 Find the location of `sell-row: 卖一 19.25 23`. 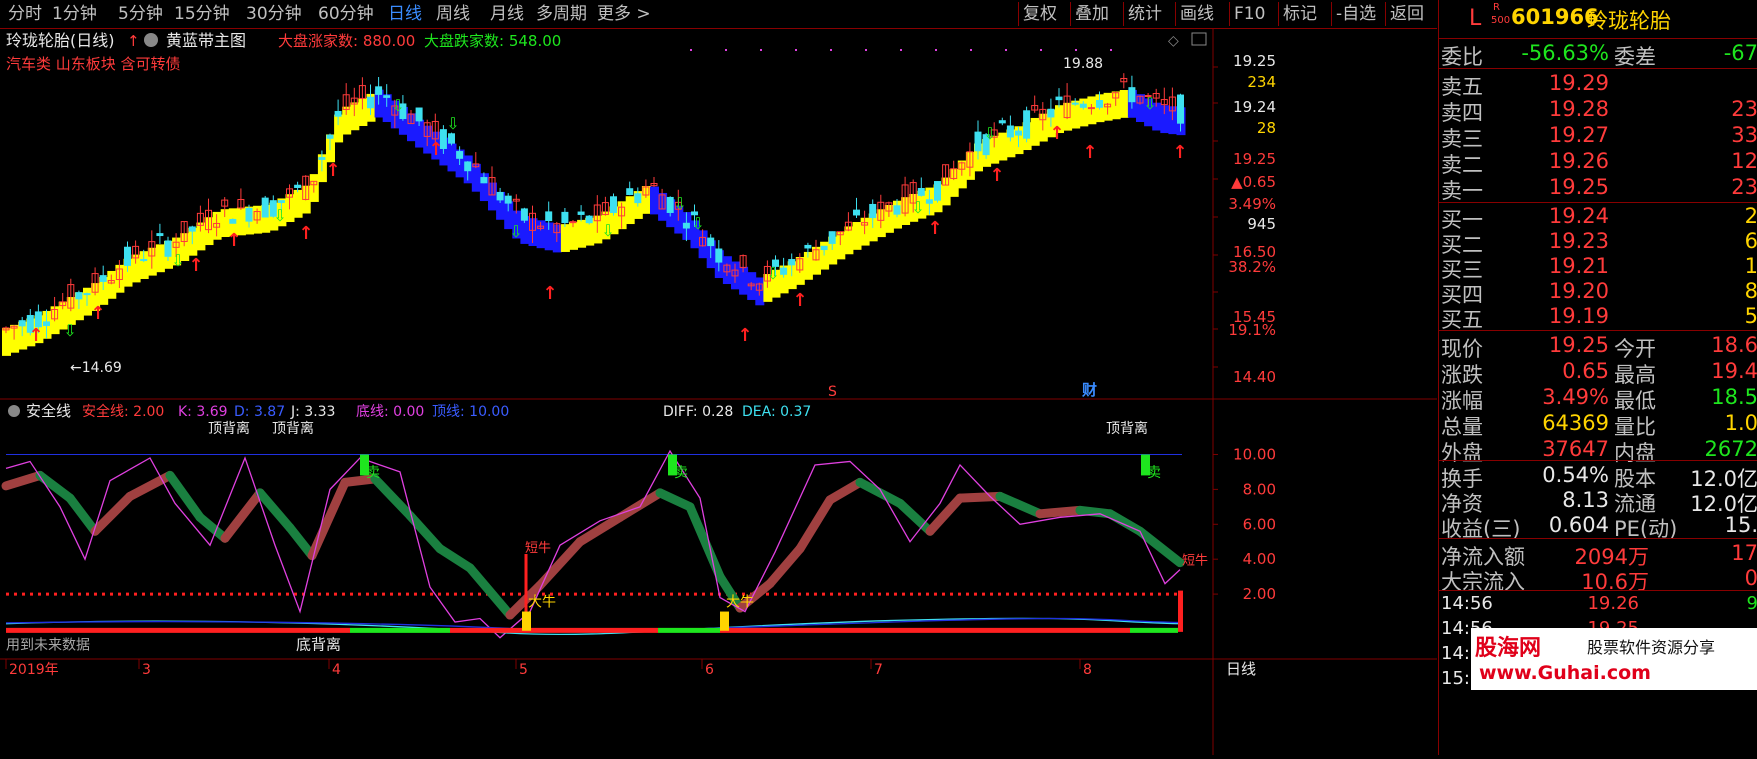

sell-row: 卖一 19.25 23 is located at coordinates (1598, 189).